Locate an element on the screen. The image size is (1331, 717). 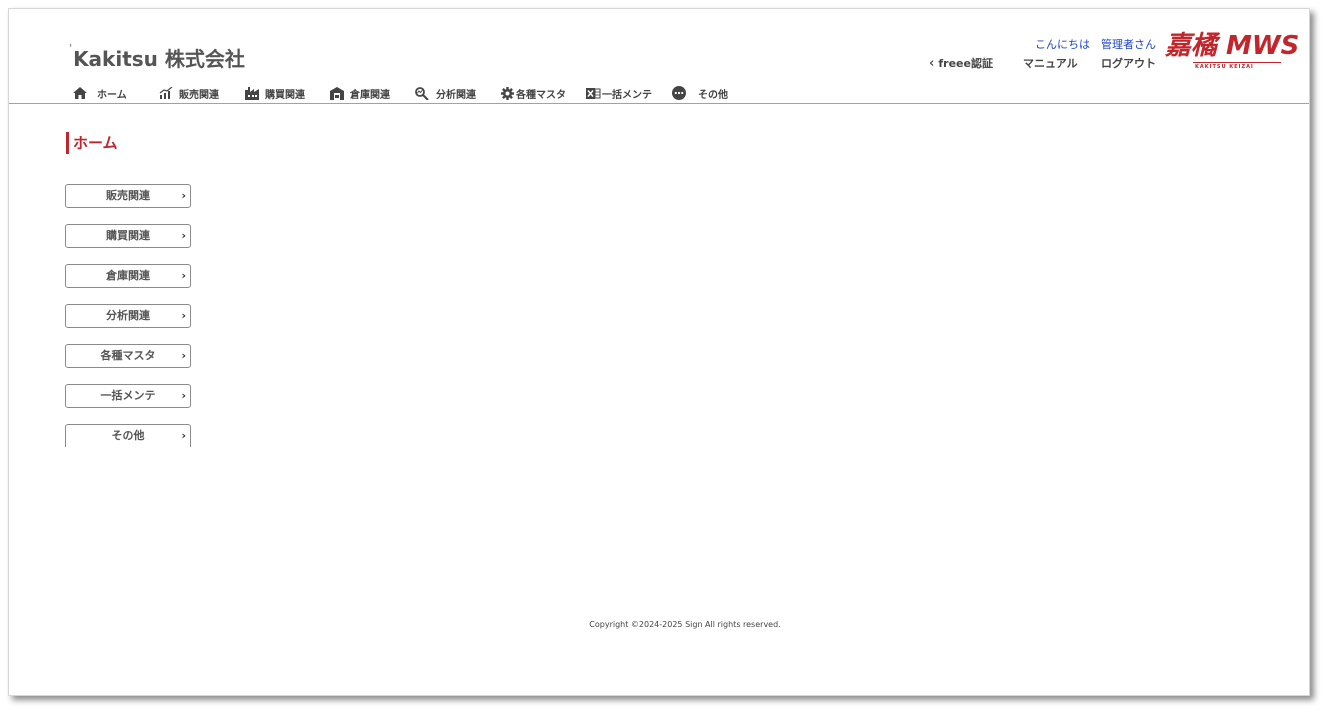
home-icon is located at coordinates (80, 93).